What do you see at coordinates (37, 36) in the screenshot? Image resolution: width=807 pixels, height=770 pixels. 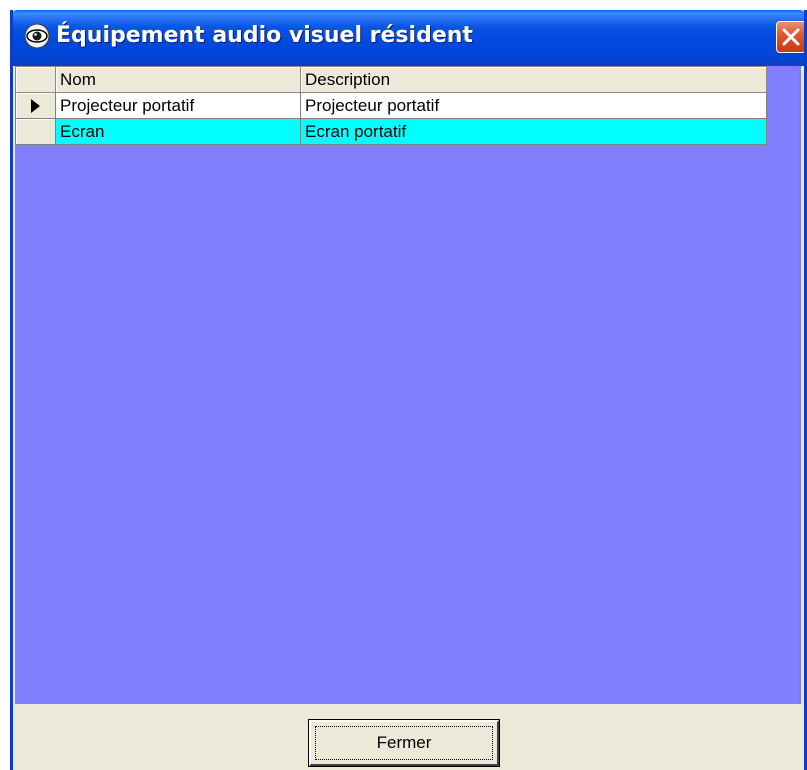 I see `eye-icon` at bounding box center [37, 36].